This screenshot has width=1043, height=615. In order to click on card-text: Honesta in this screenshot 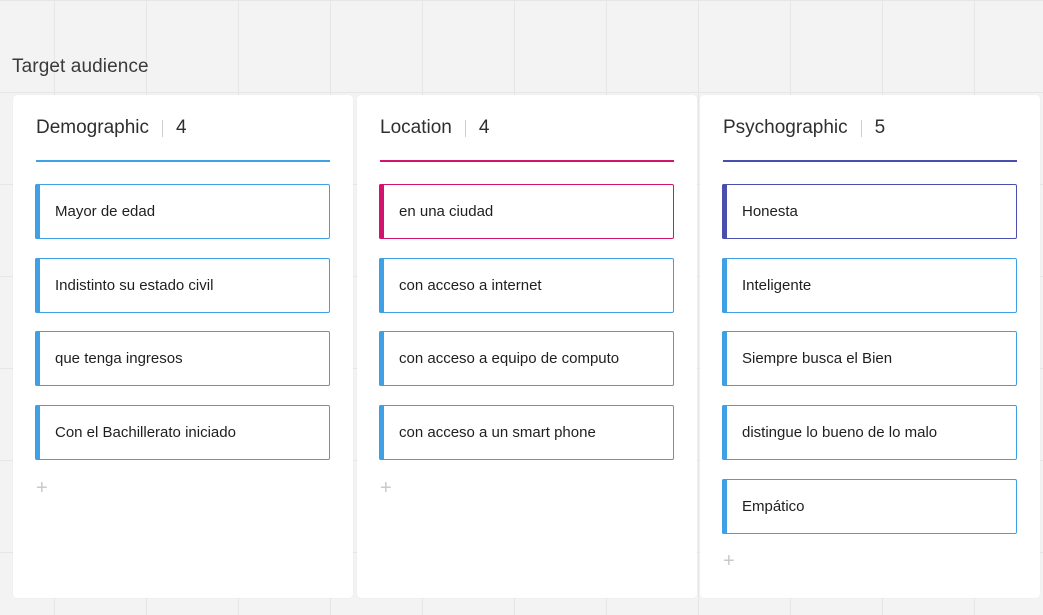, I will do `click(770, 211)`.